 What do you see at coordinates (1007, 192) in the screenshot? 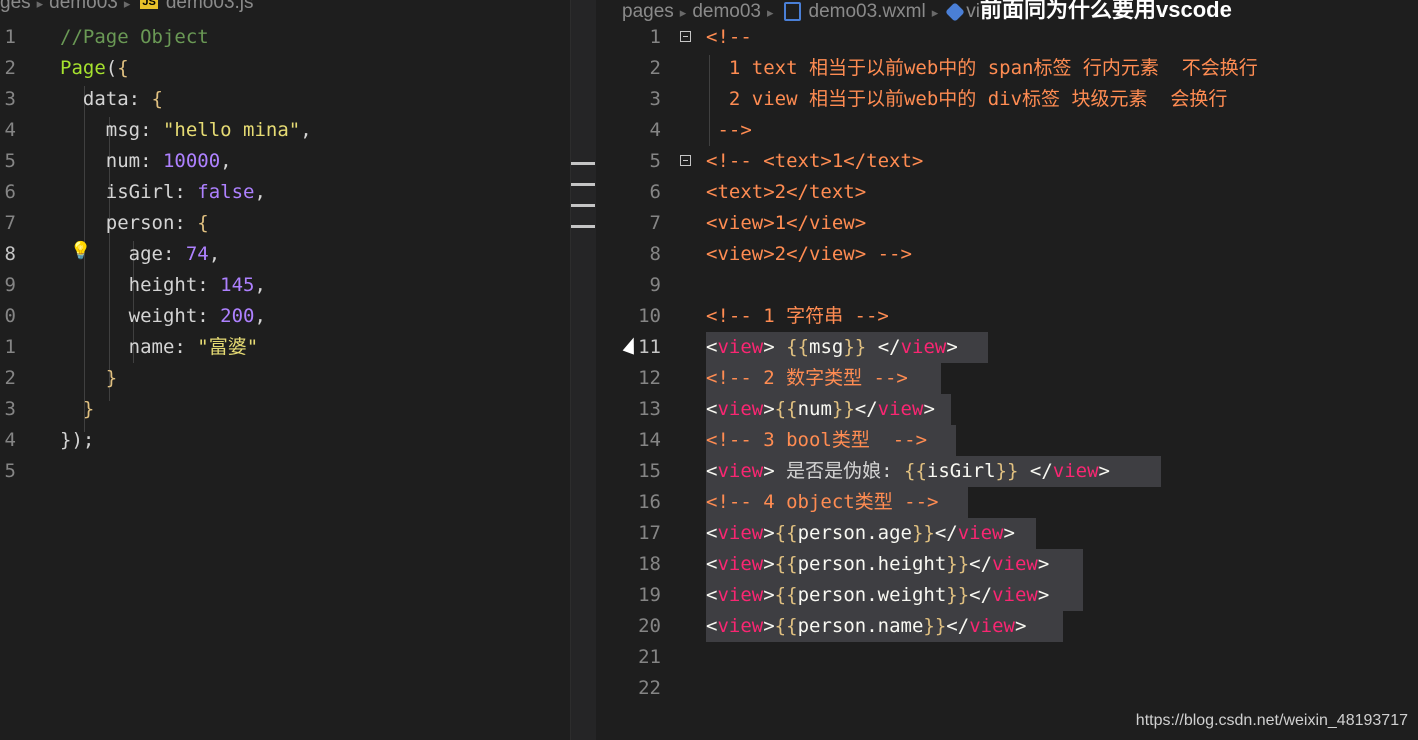
I see `code-line: 6 <text>2</text>` at bounding box center [1007, 192].